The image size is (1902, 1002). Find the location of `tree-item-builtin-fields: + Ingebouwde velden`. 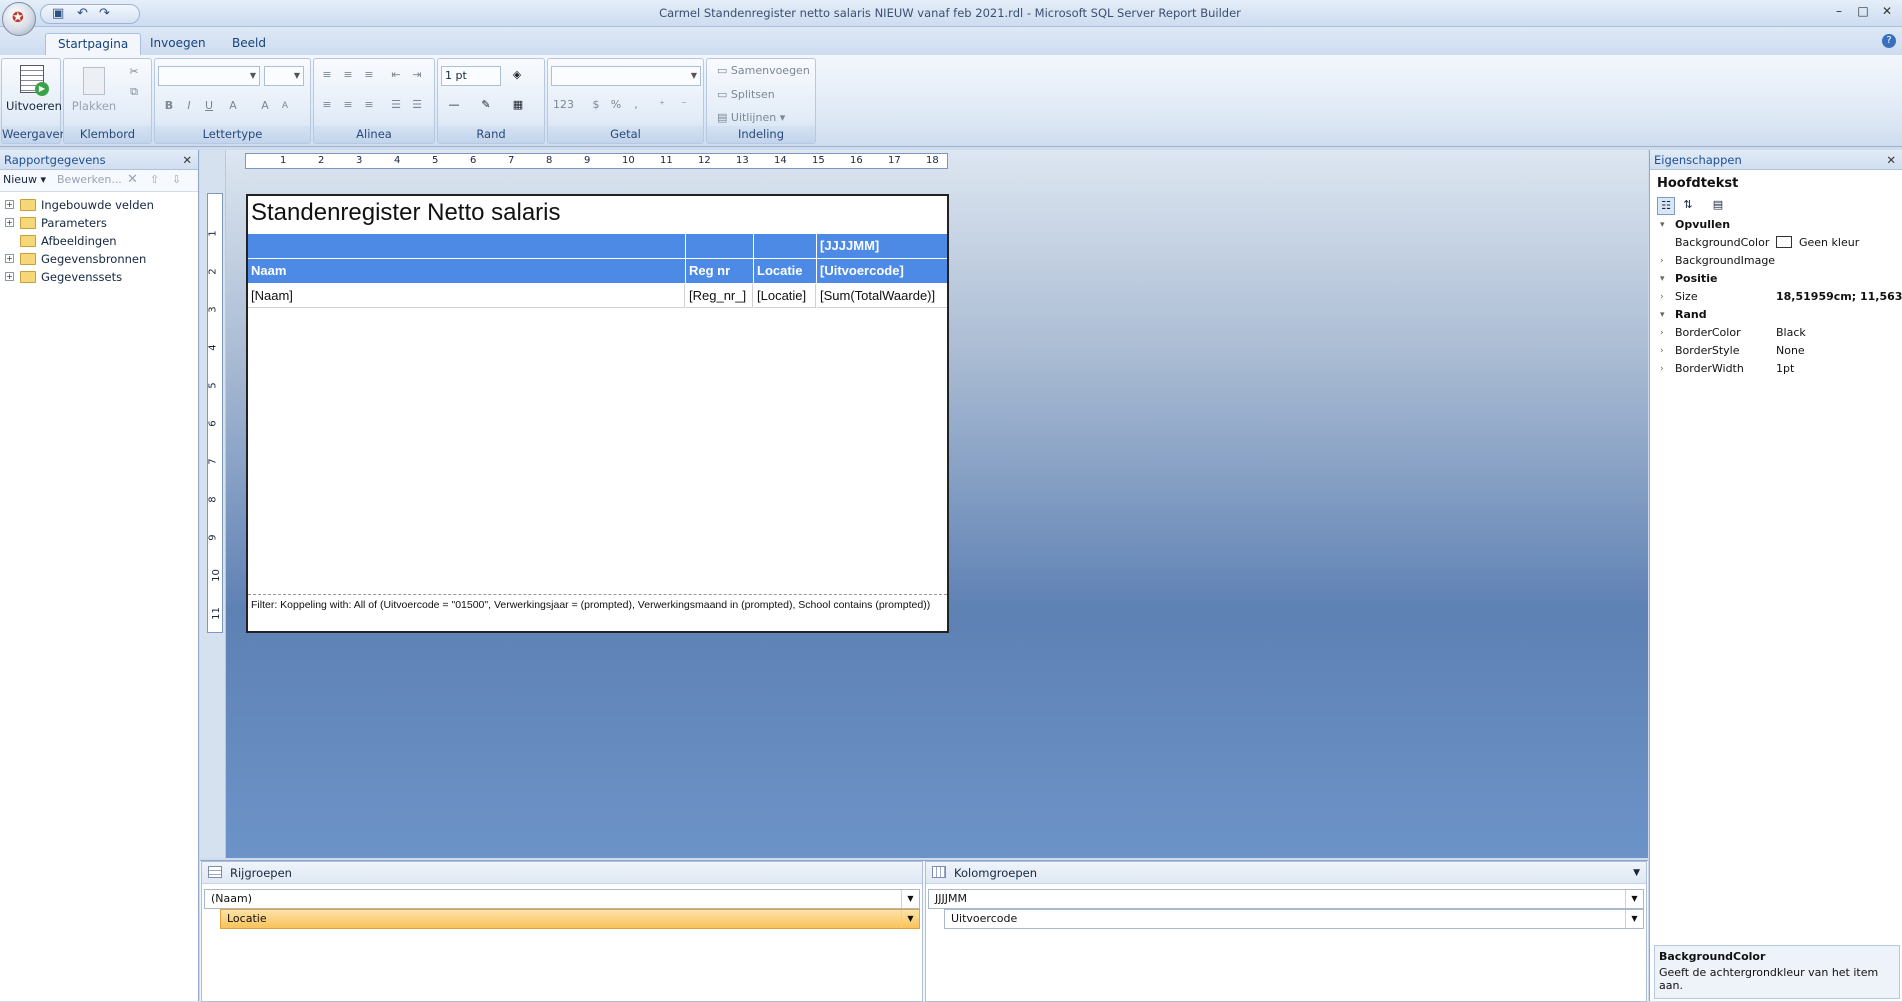

tree-item-builtin-fields: + Ingebouwde velden is located at coordinates (99, 205).